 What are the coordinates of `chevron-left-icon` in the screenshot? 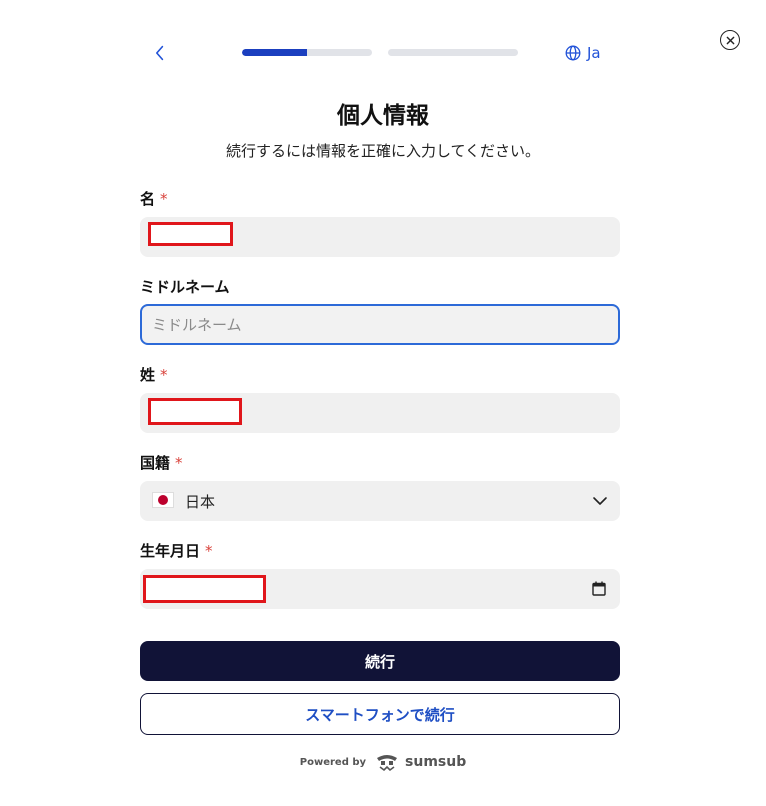 It's located at (159, 53).